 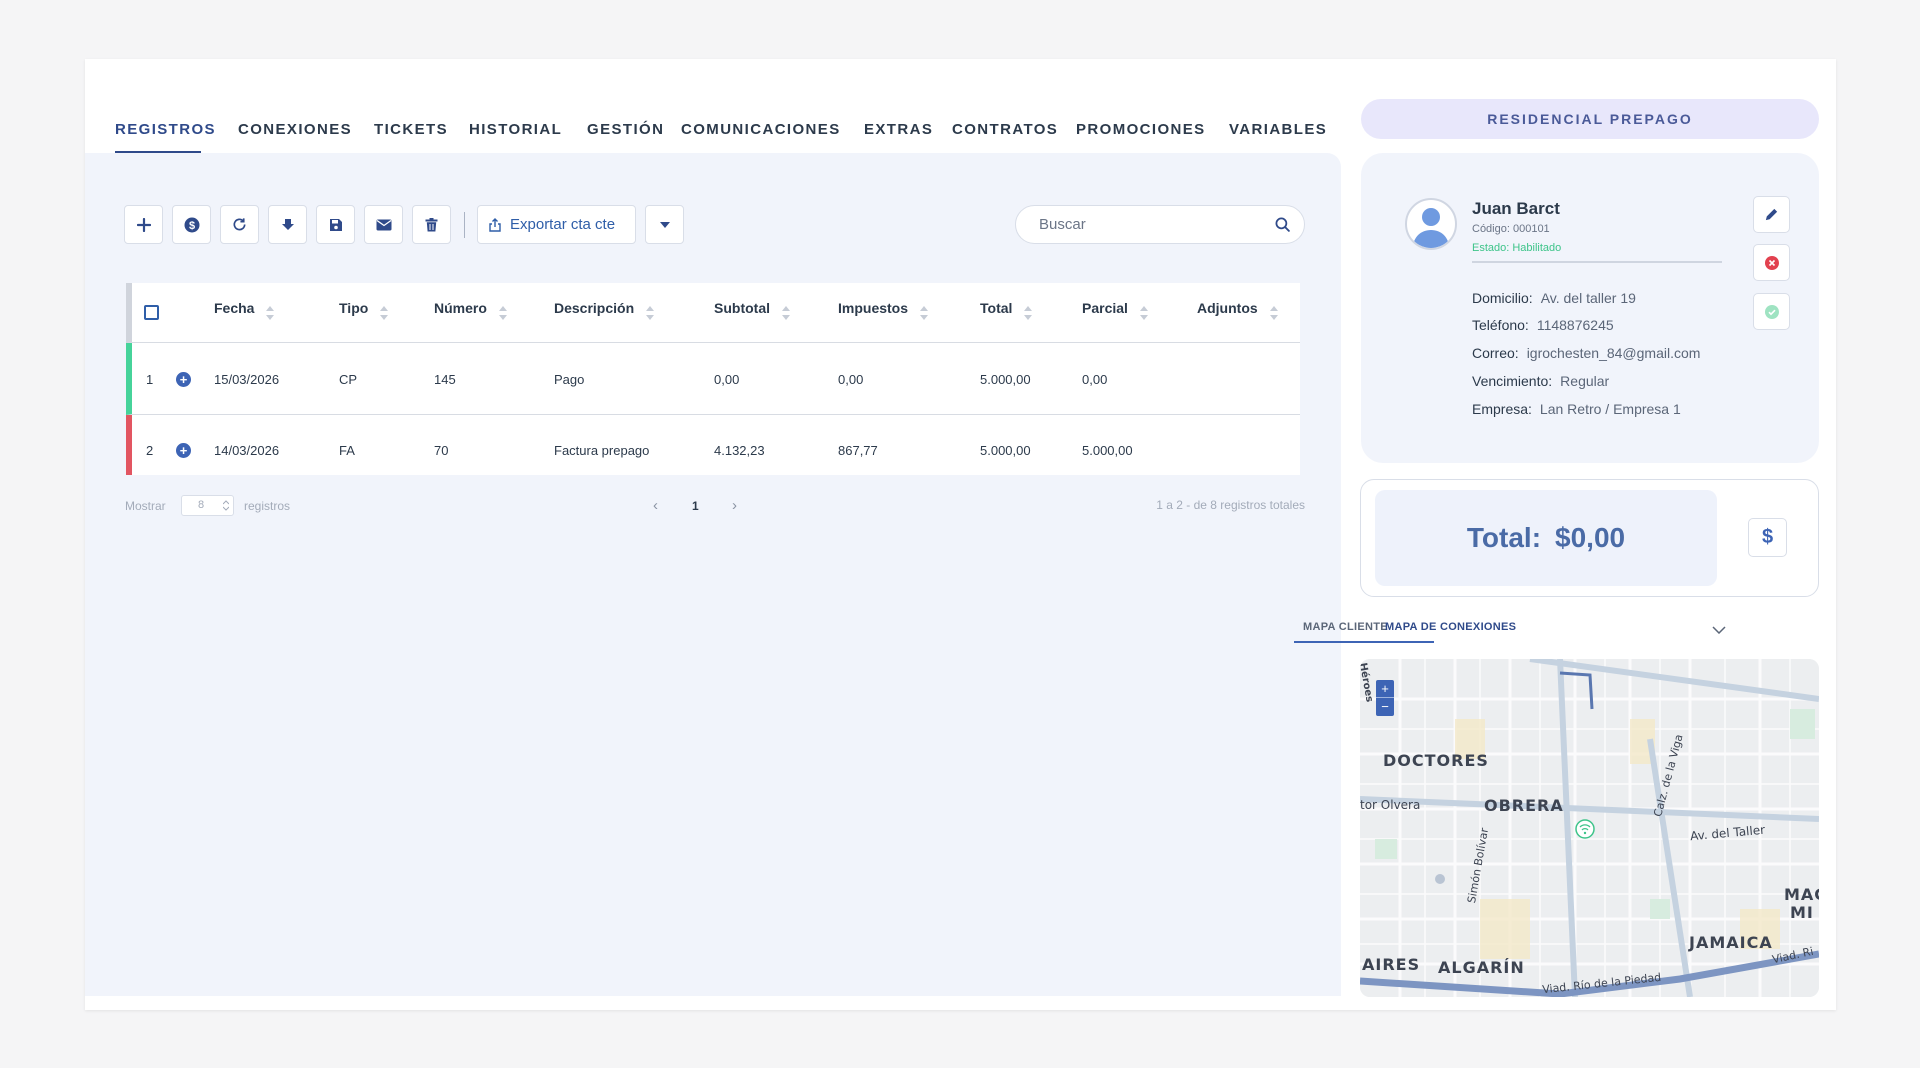 What do you see at coordinates (1385, 689) in the screenshot?
I see `zoom-in-button: +` at bounding box center [1385, 689].